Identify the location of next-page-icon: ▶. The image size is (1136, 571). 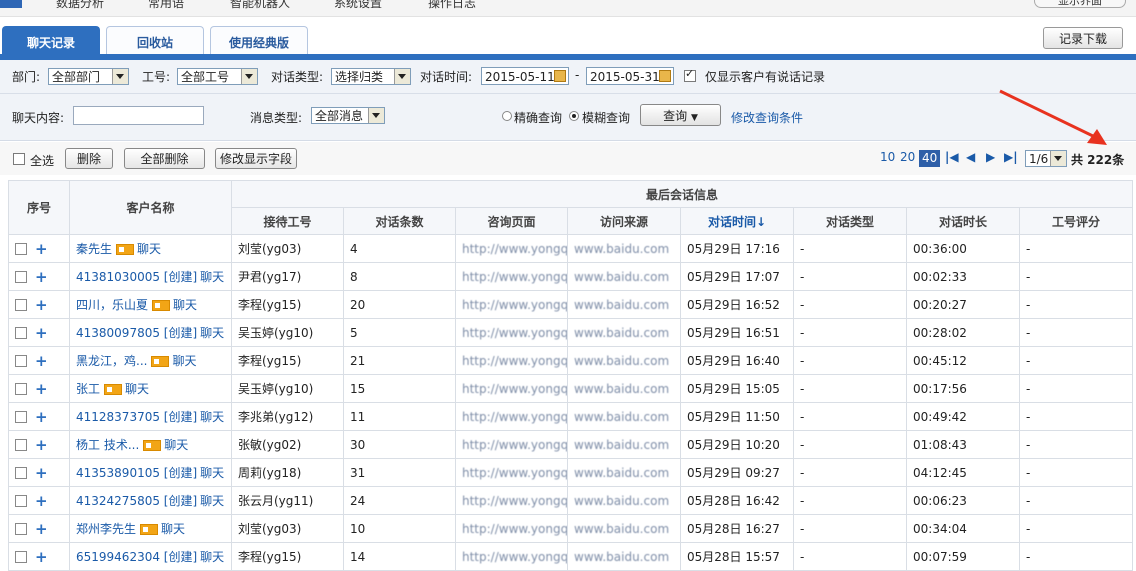
(990, 157).